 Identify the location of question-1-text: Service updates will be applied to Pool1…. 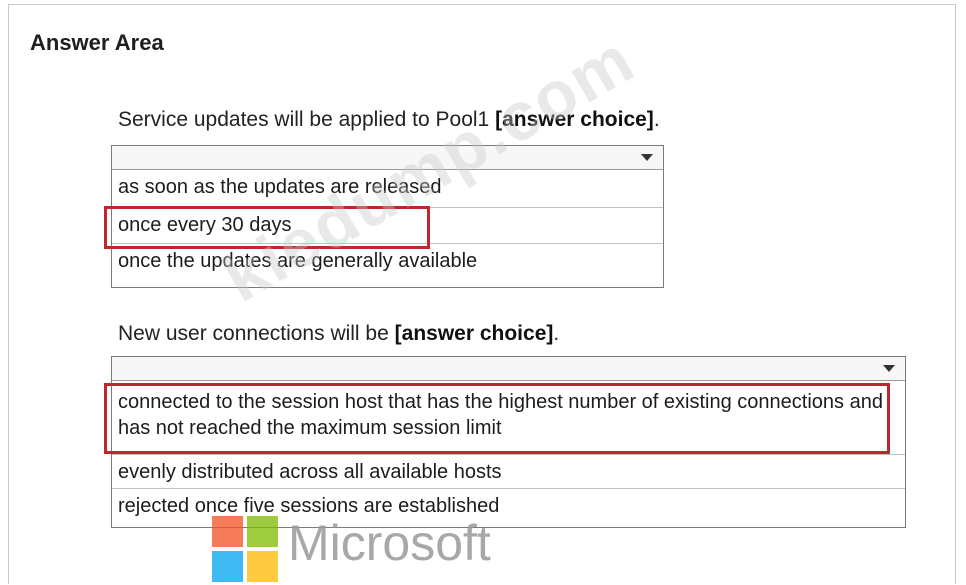
(389, 120).